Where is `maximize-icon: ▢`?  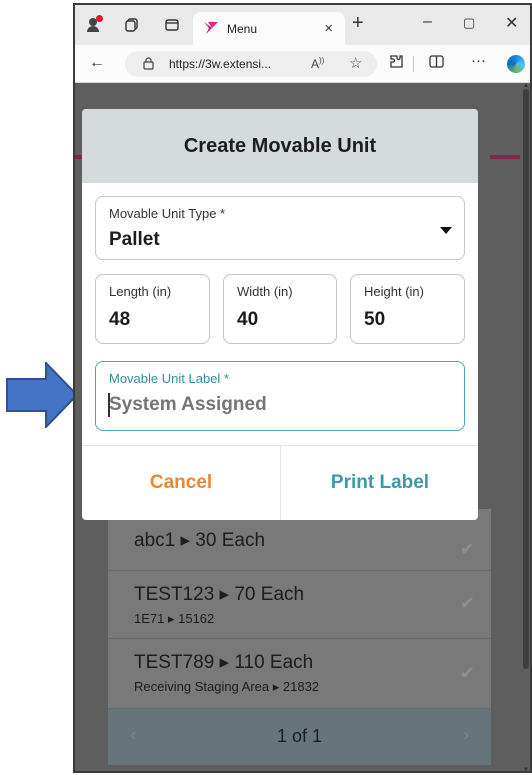
maximize-icon: ▢ is located at coordinates (469, 23).